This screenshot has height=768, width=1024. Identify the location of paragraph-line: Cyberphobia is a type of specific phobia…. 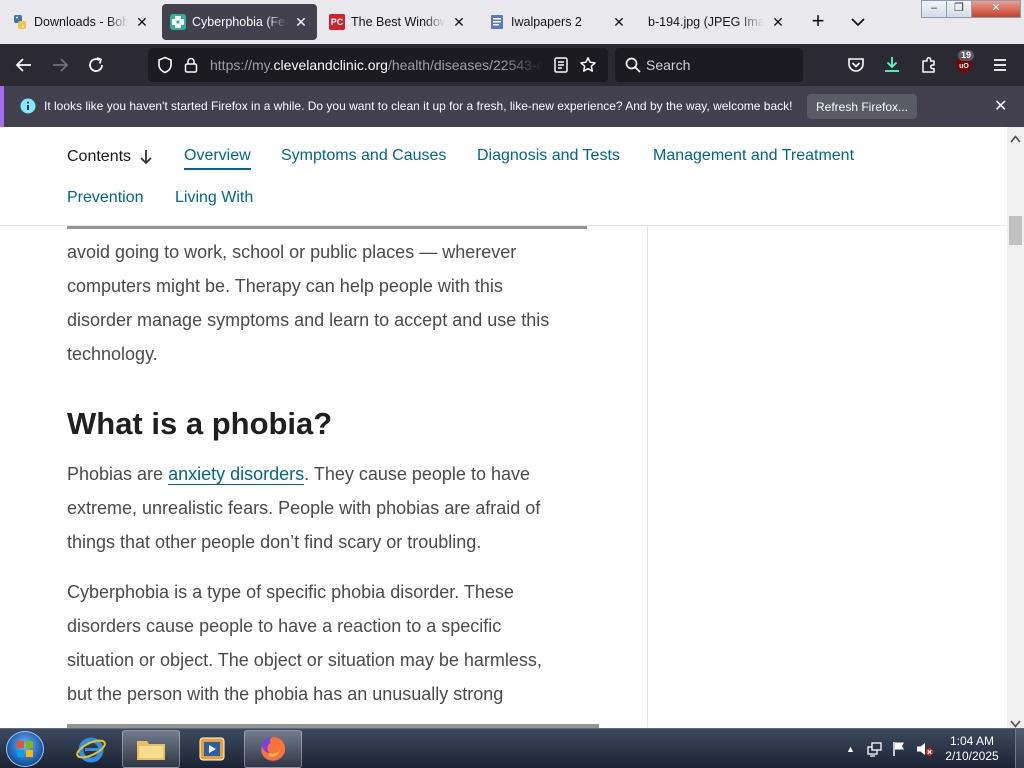
(290, 592).